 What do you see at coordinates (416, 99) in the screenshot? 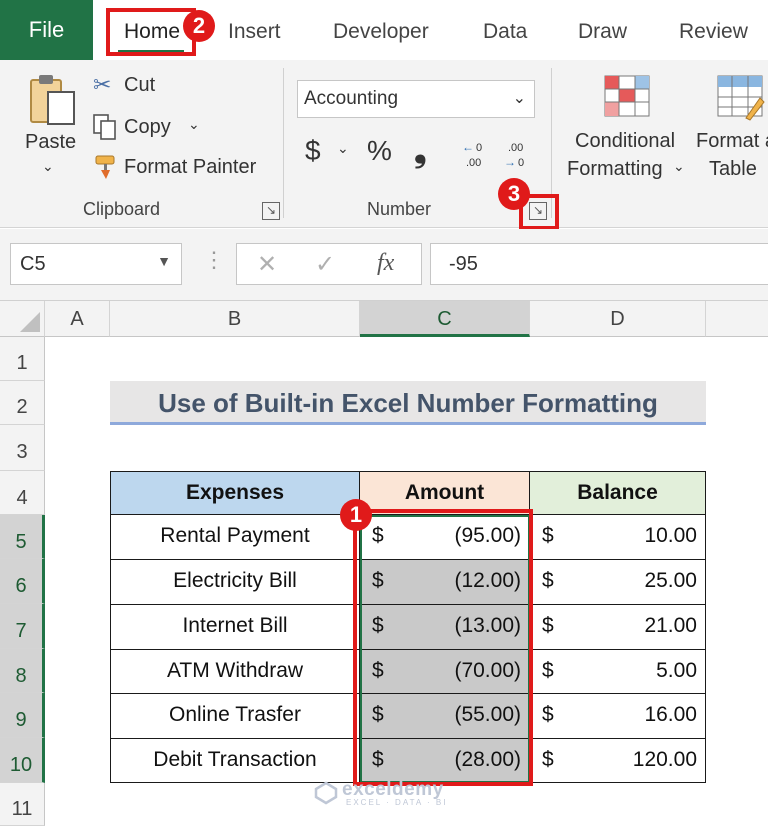
I see `number-format-dropdown: Accounting ⌄` at bounding box center [416, 99].